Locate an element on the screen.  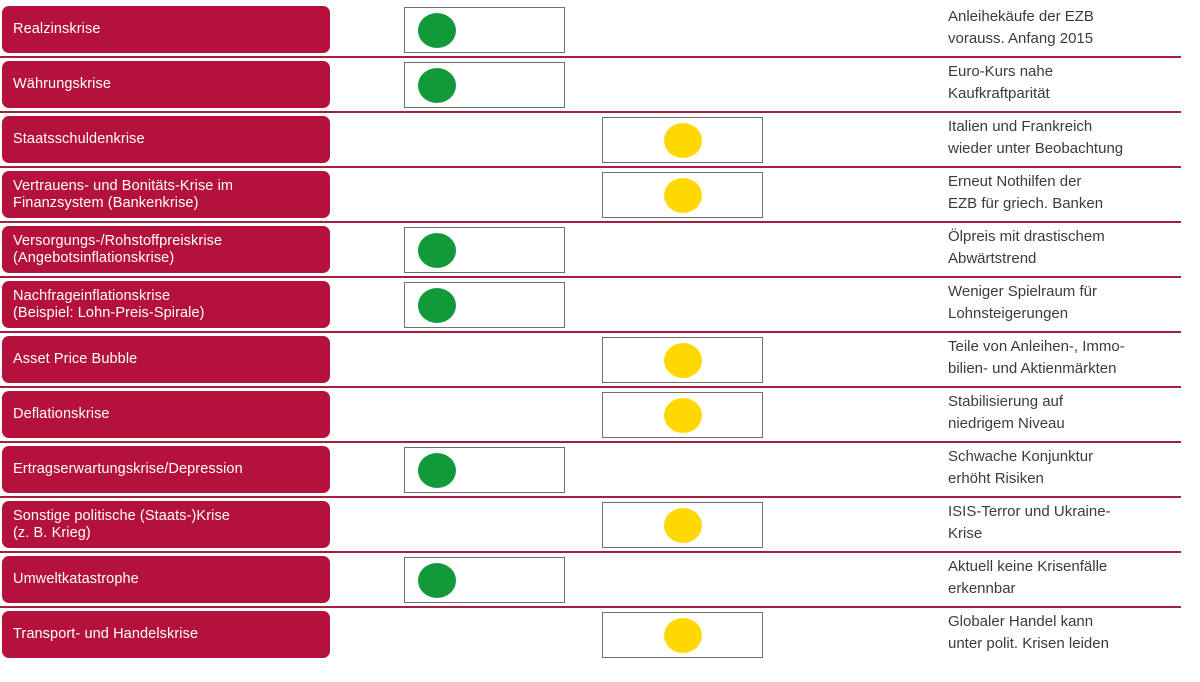
crisis-name: Umweltkatastrophe is located at coordinates (76, 579).